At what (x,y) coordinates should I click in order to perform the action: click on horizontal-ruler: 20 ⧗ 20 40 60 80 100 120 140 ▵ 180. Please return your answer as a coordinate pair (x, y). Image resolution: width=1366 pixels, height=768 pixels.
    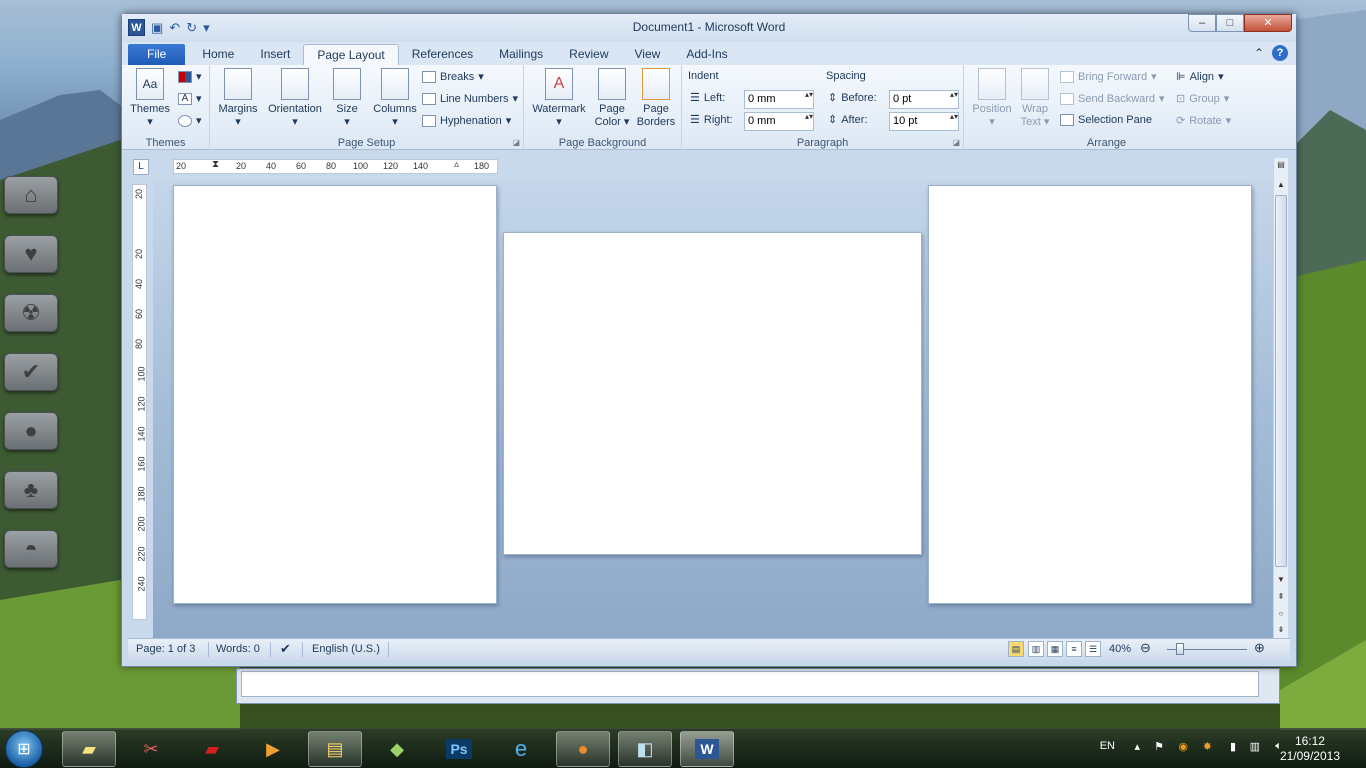
    Looking at the image, I should click on (335, 166).